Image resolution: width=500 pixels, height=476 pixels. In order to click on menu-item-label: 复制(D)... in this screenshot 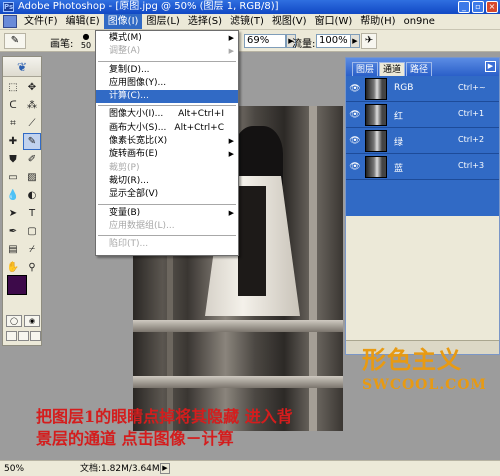, I will do `click(129, 69)`.